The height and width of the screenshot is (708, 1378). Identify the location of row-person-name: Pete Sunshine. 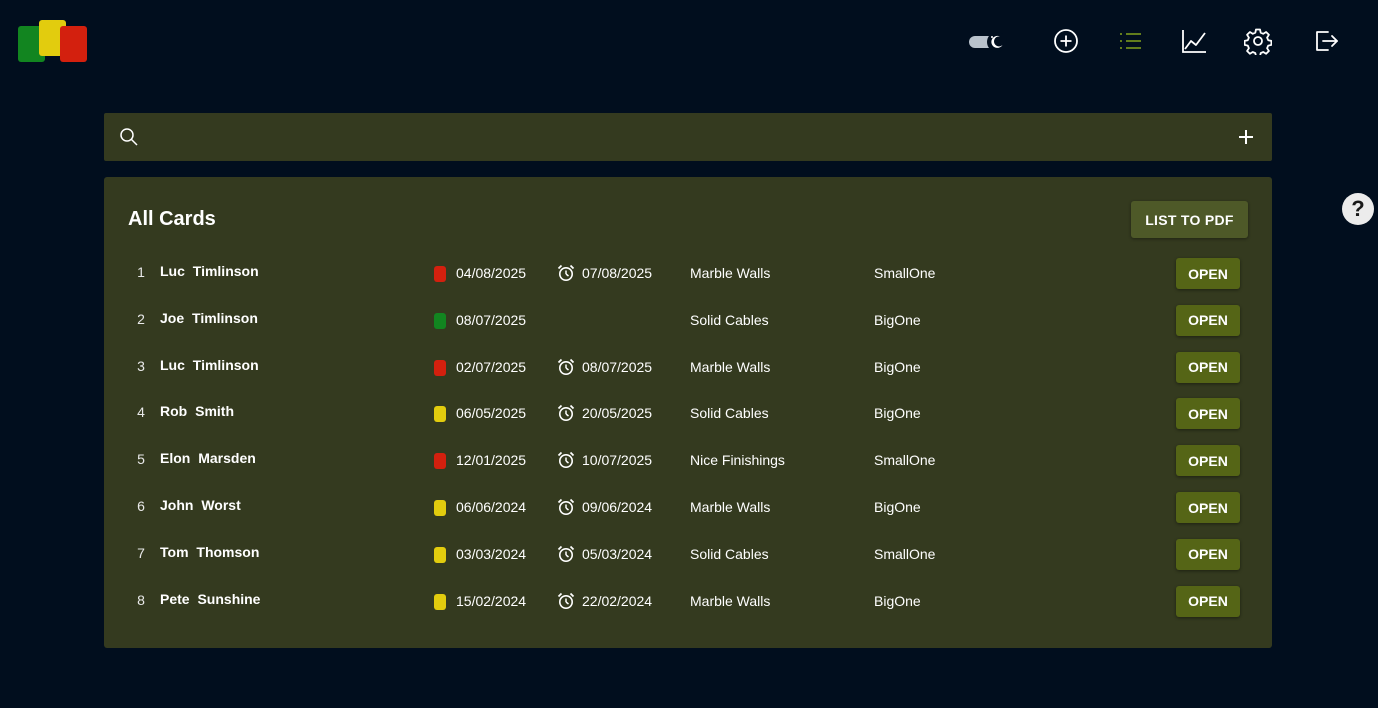
(210, 598).